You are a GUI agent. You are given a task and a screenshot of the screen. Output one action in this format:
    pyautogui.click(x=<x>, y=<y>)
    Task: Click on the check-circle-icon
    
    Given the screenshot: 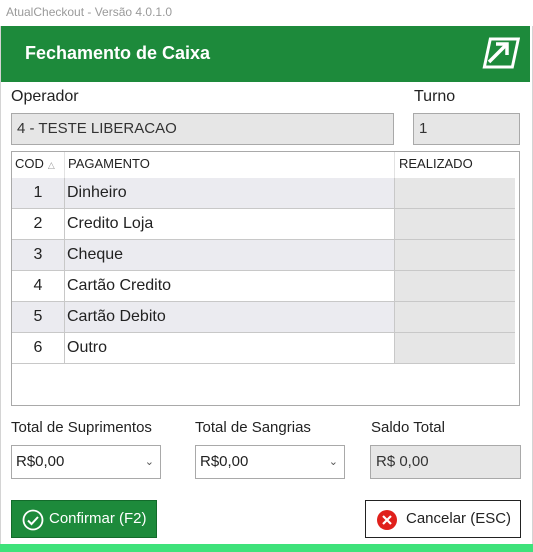 What is the action you would take?
    pyautogui.click(x=33, y=520)
    